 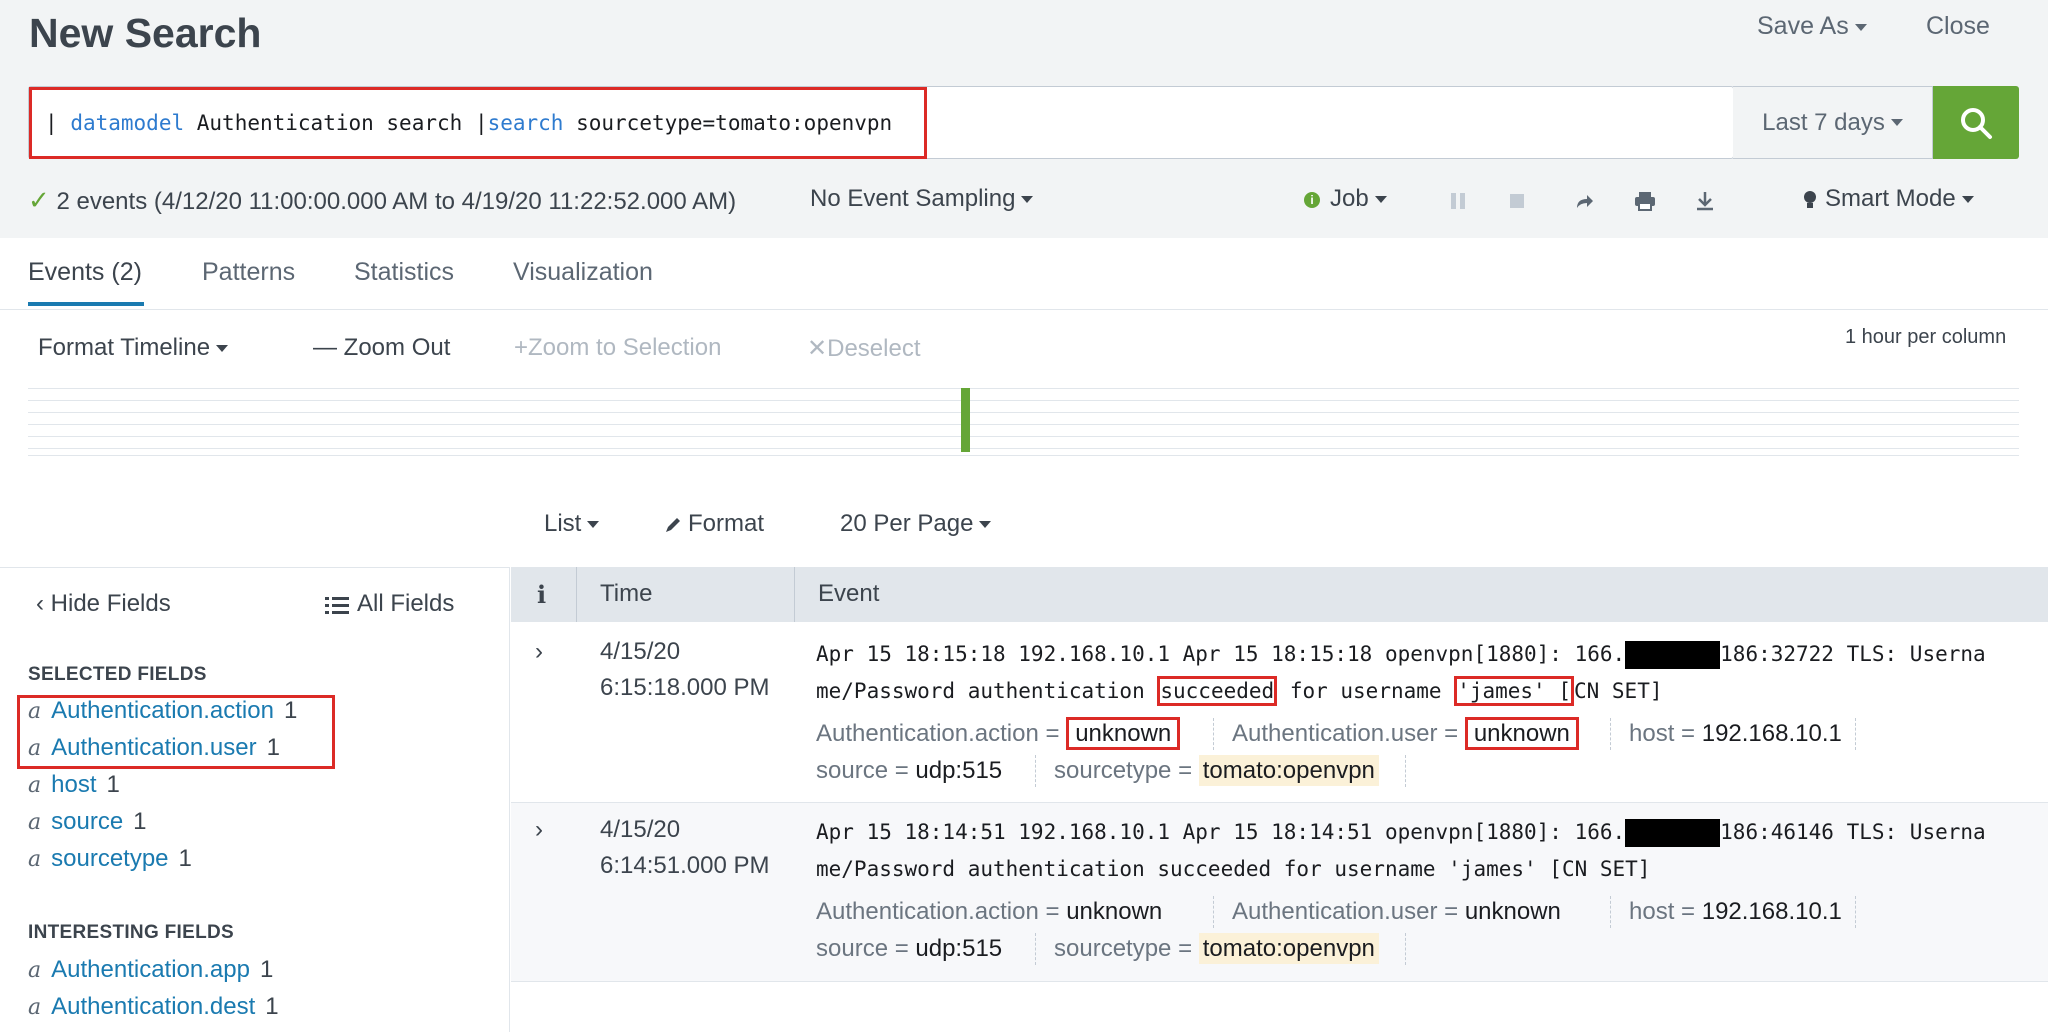 I want to click on event-time: 4/15/20 6:15:18.000 PM, so click(x=684, y=670).